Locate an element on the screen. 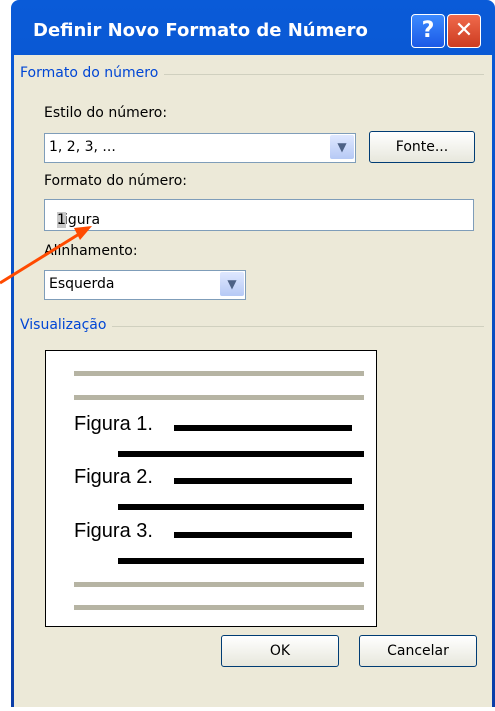  annotation-arrow-head is located at coordinates (83, 233).